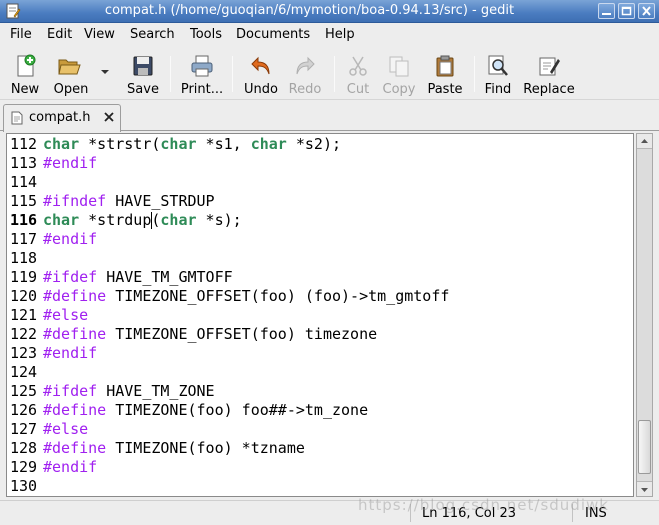 The height and width of the screenshot is (525, 659). I want to click on code-line: 117 #endif, so click(317, 239).